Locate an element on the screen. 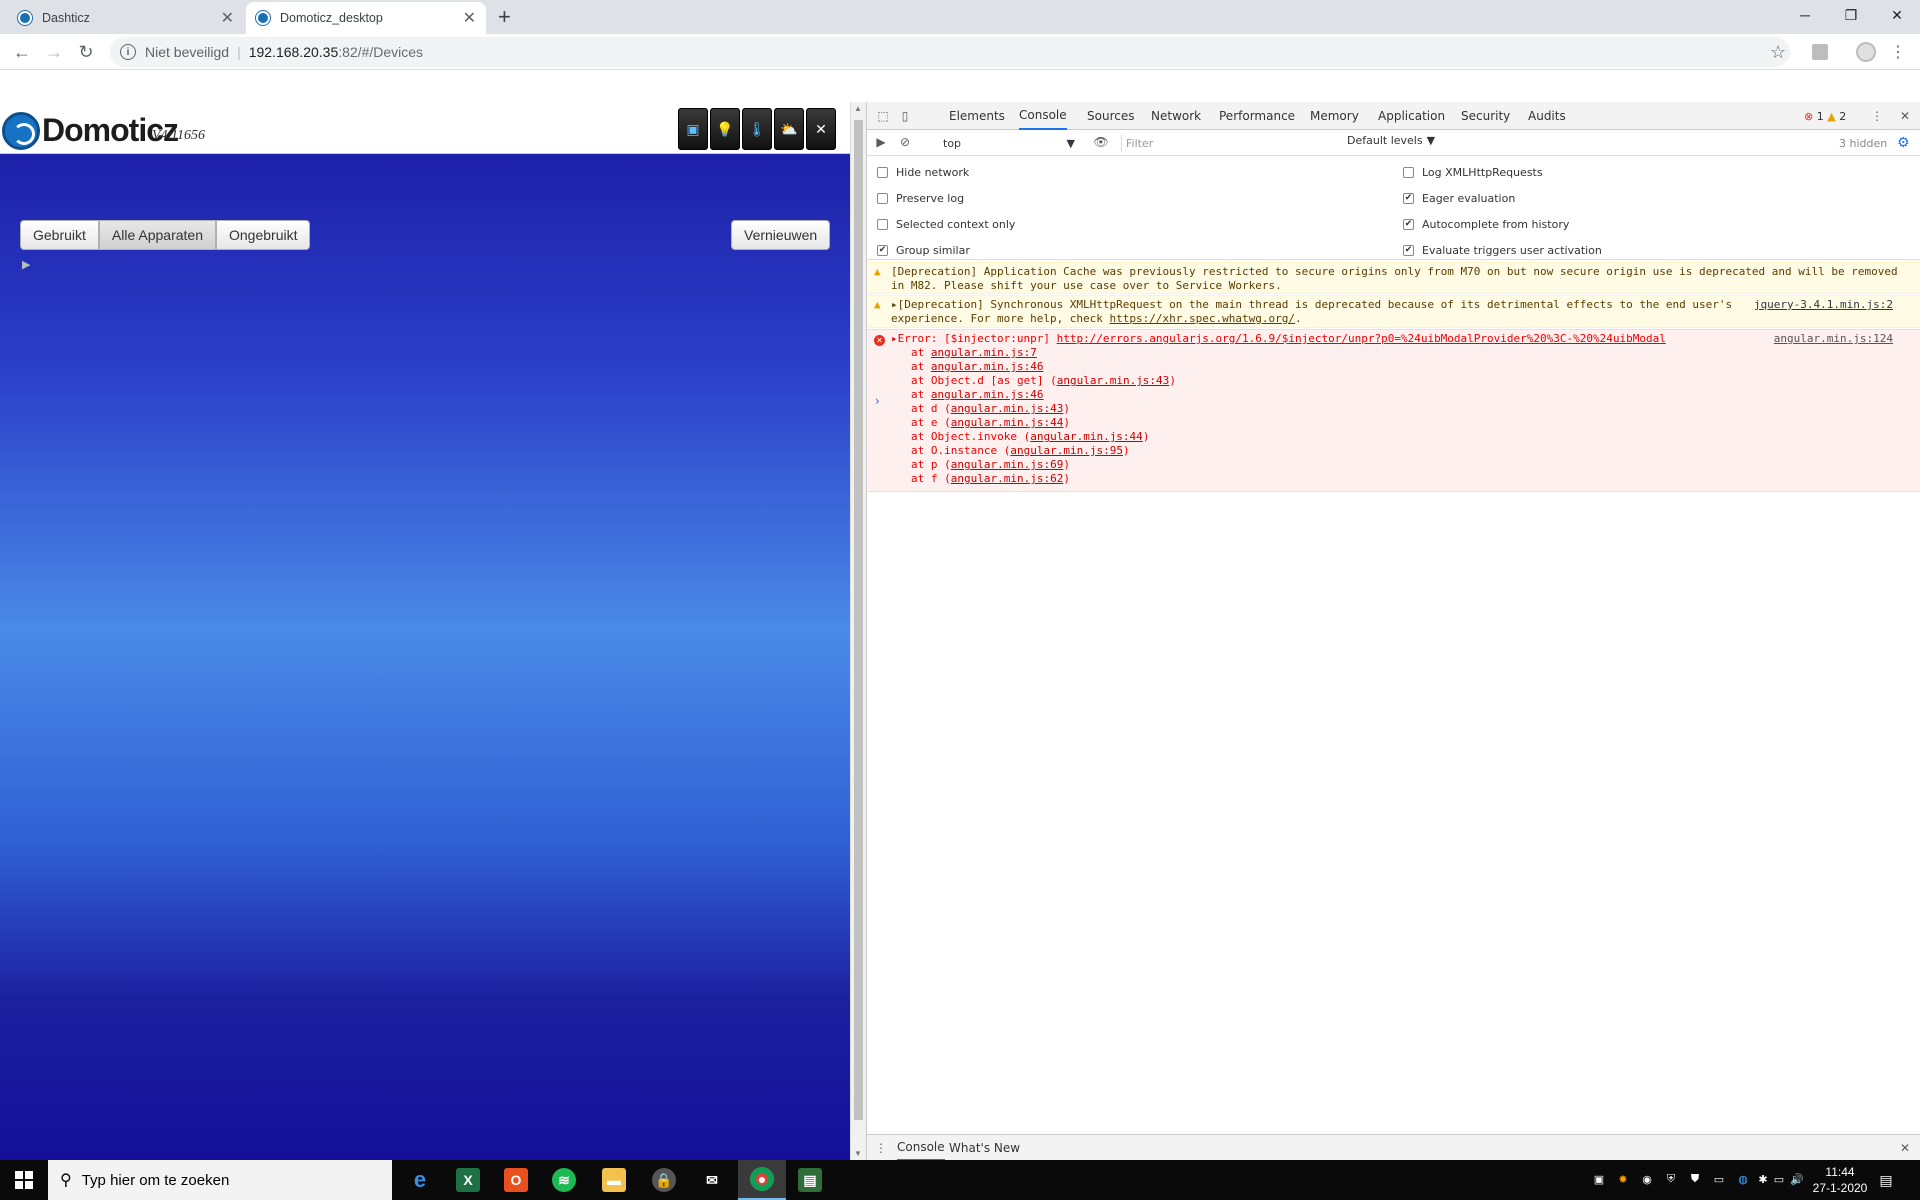 The height and width of the screenshot is (1200, 1920). close-window-icon: ✕ is located at coordinates (1897, 15).